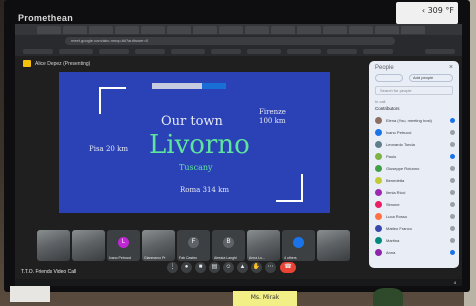  I want to click on slide-south-label: Roma 314 km, so click(204, 190).